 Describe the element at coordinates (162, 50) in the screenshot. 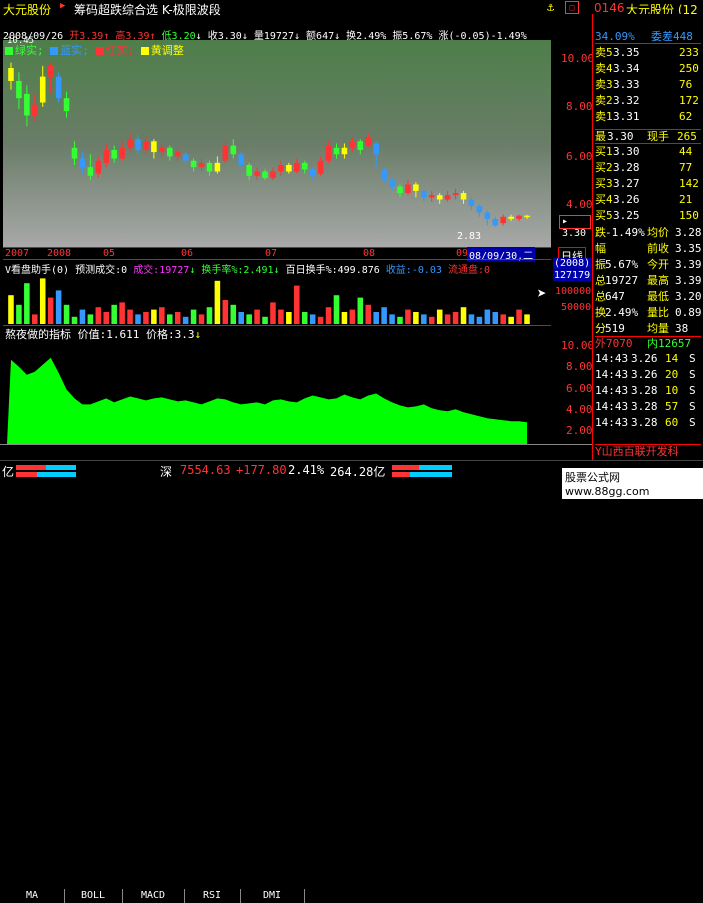

I see `legend-item-yellow: 黄调整` at that location.